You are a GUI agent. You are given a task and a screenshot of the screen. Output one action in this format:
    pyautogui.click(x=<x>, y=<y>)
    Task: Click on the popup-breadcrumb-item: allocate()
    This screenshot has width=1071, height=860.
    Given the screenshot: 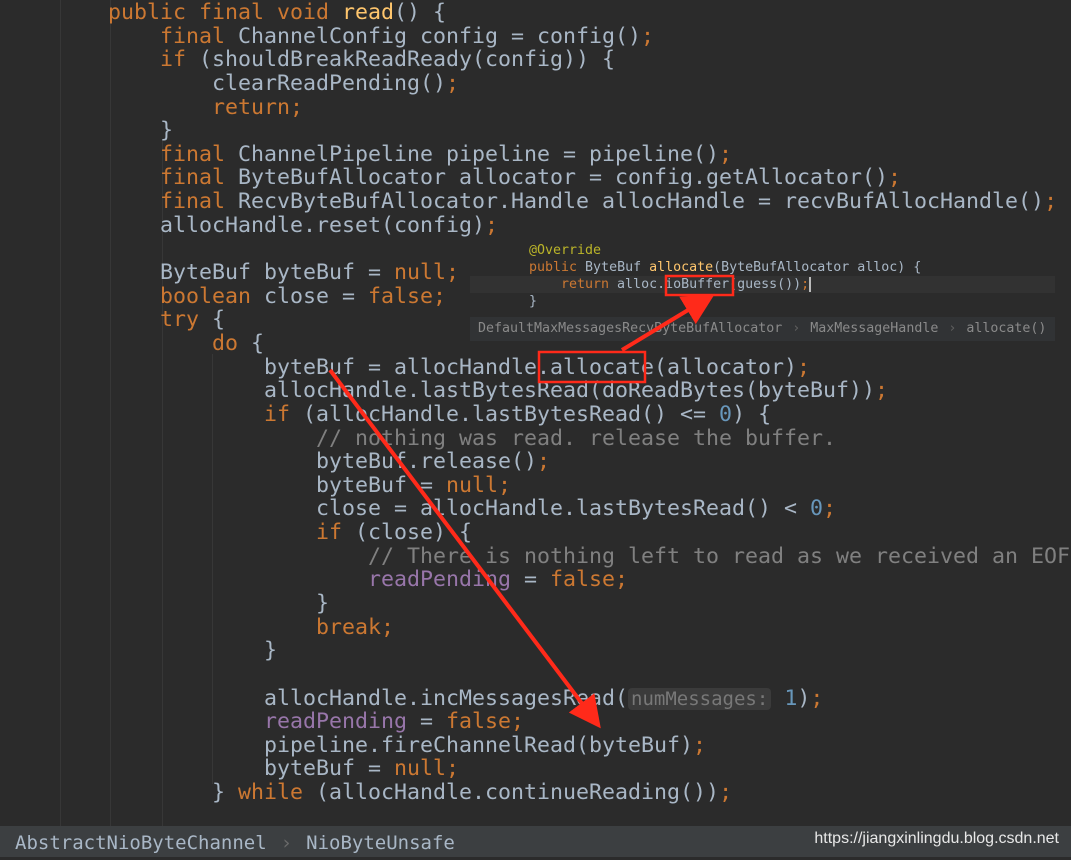 What is the action you would take?
    pyautogui.click(x=1006, y=328)
    